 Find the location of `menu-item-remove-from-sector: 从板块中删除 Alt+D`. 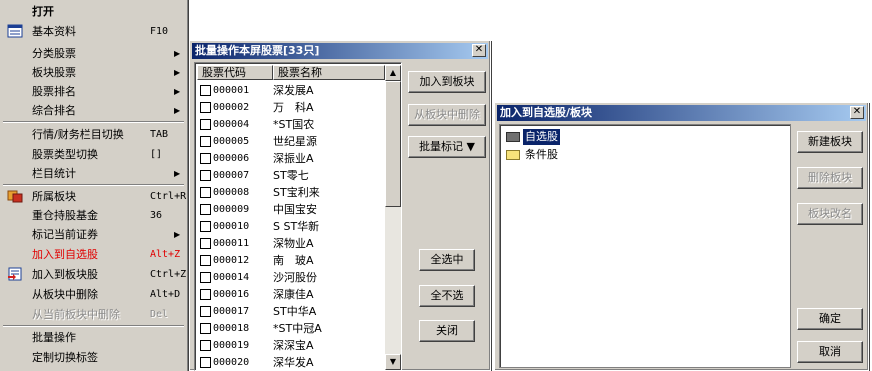

menu-item-remove-from-sector: 从板块中删除 Alt+D is located at coordinates (93, 294).